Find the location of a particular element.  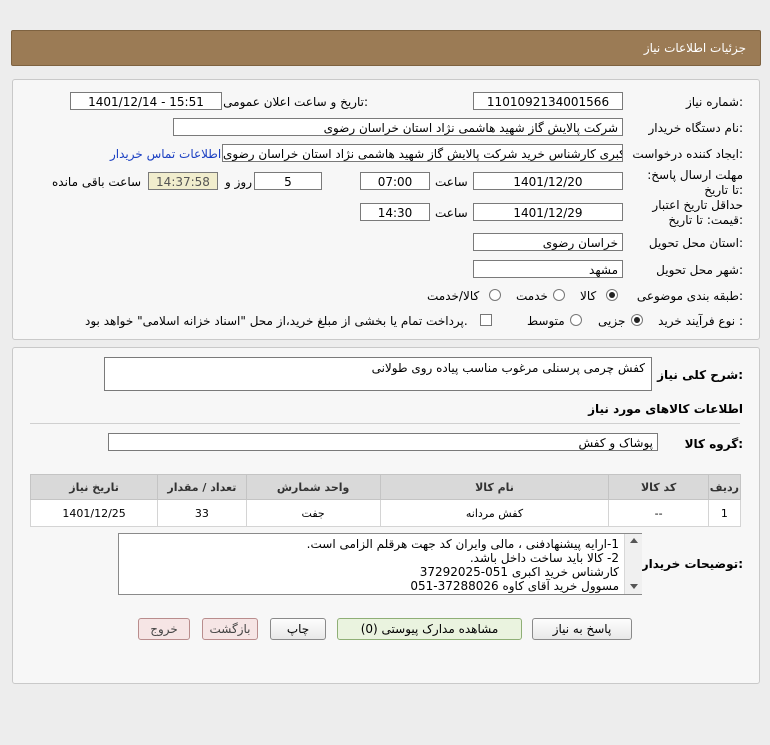

reply-time-field: 07:00 is located at coordinates (395, 181).